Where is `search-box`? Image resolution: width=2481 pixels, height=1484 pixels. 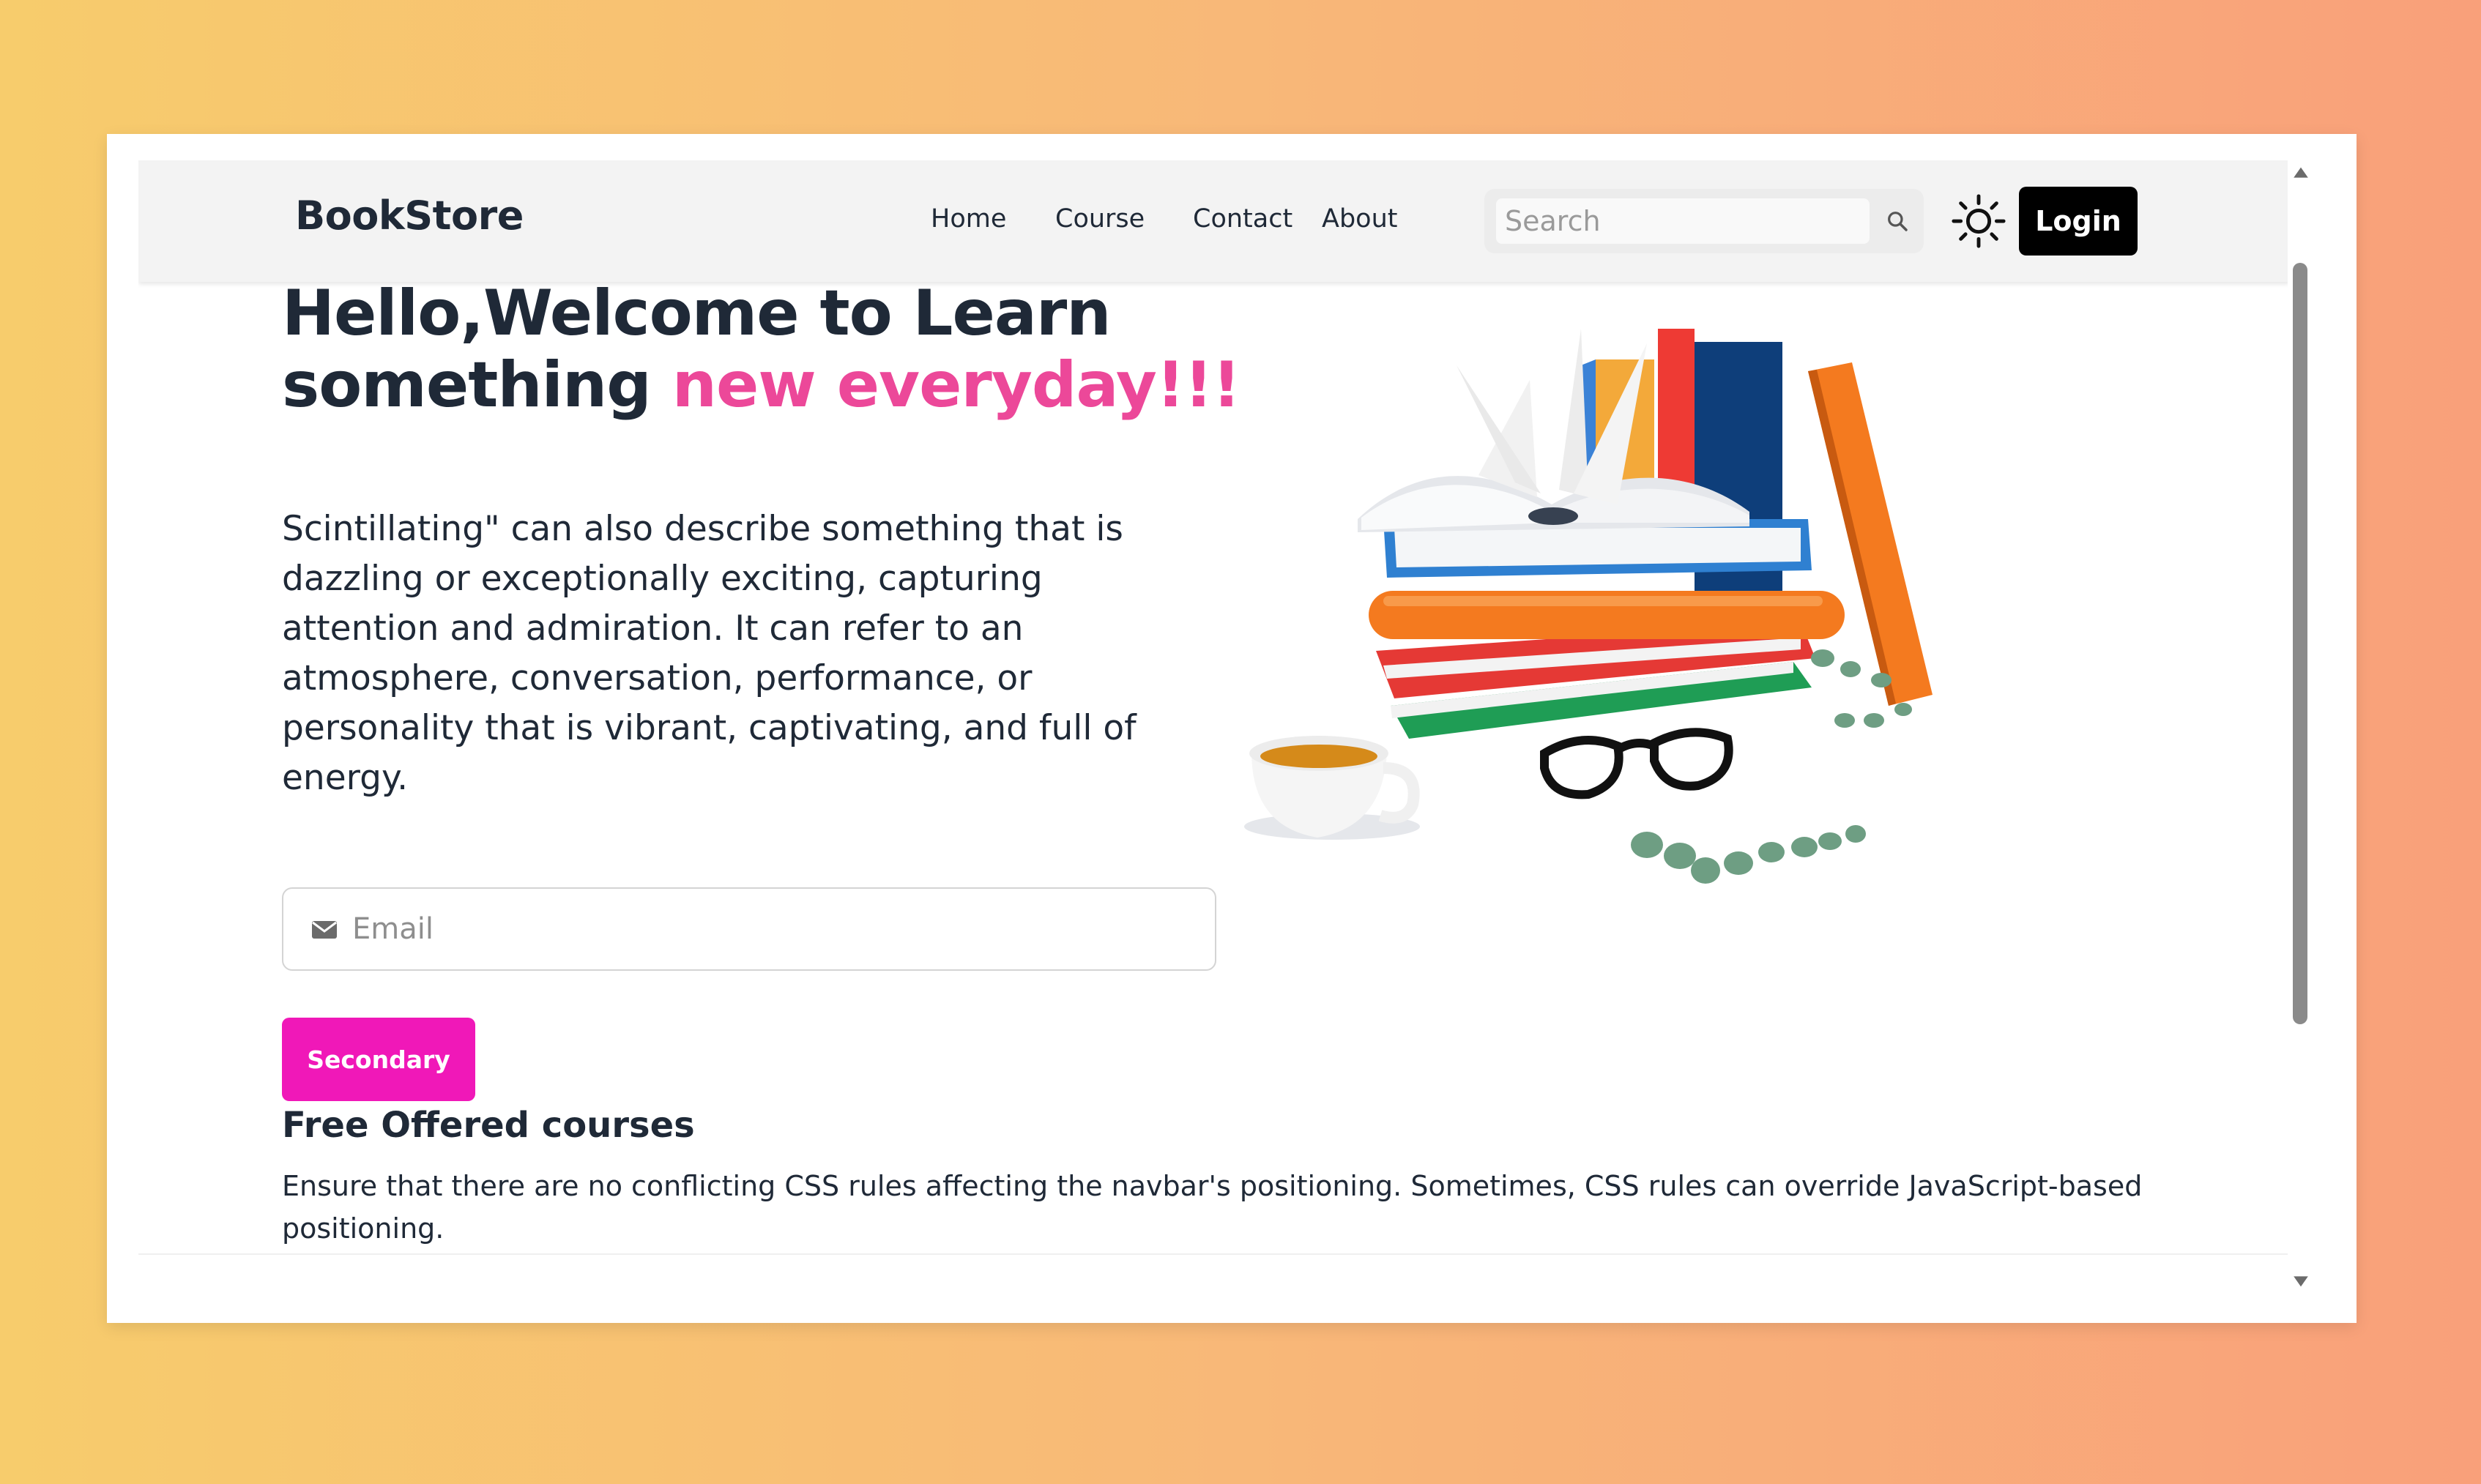
search-box is located at coordinates (1704, 221).